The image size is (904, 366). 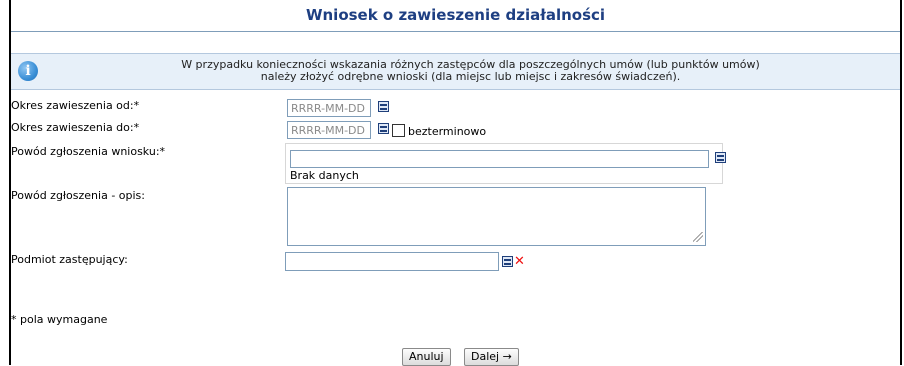 What do you see at coordinates (507, 261) in the screenshot?
I see `list-icon-substitute` at bounding box center [507, 261].